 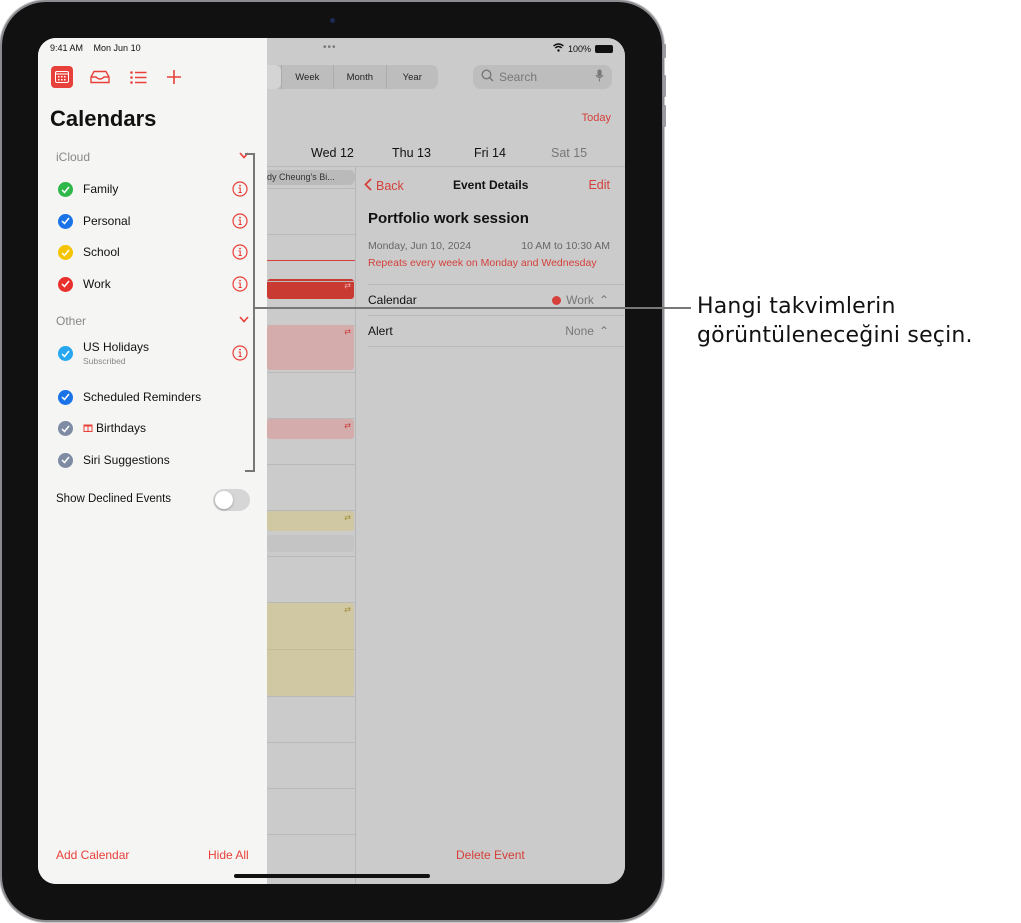 What do you see at coordinates (332, 153) in the screenshot?
I see `day-header-wed: Wed 12` at bounding box center [332, 153].